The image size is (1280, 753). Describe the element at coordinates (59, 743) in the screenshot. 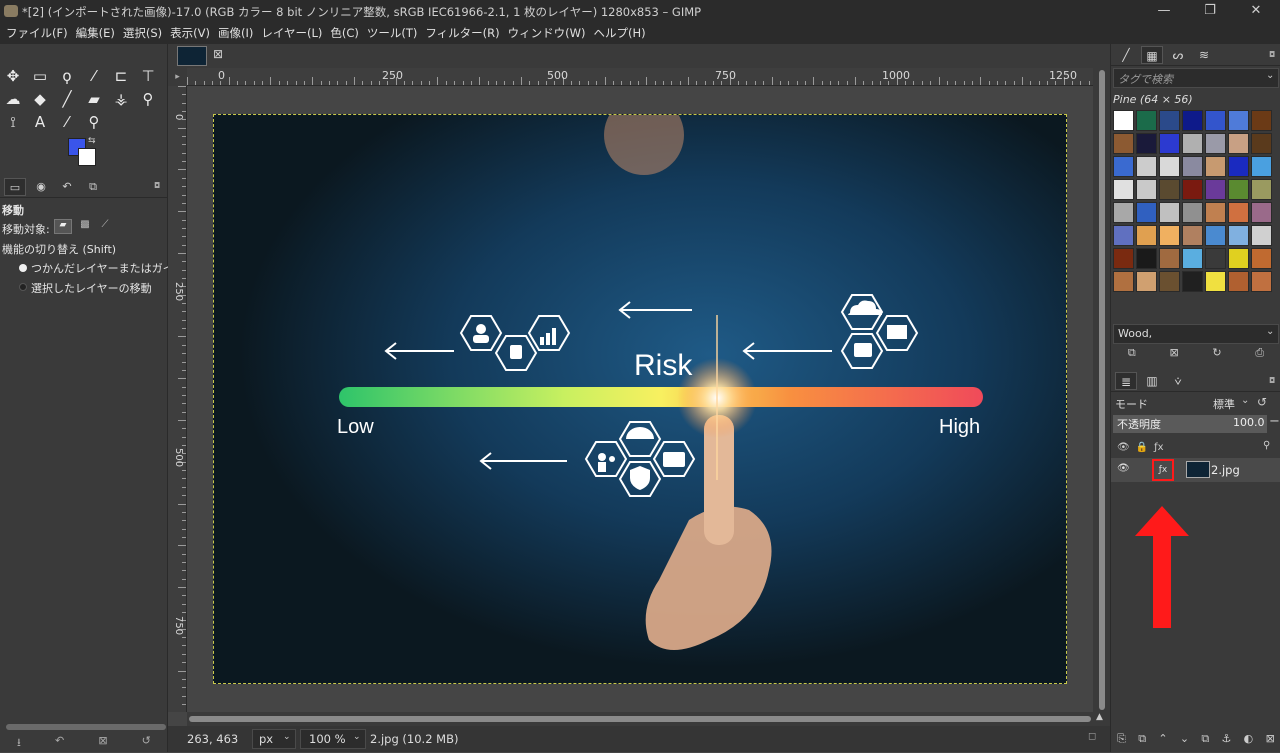

I see `restore-options-icon: ↶` at that location.